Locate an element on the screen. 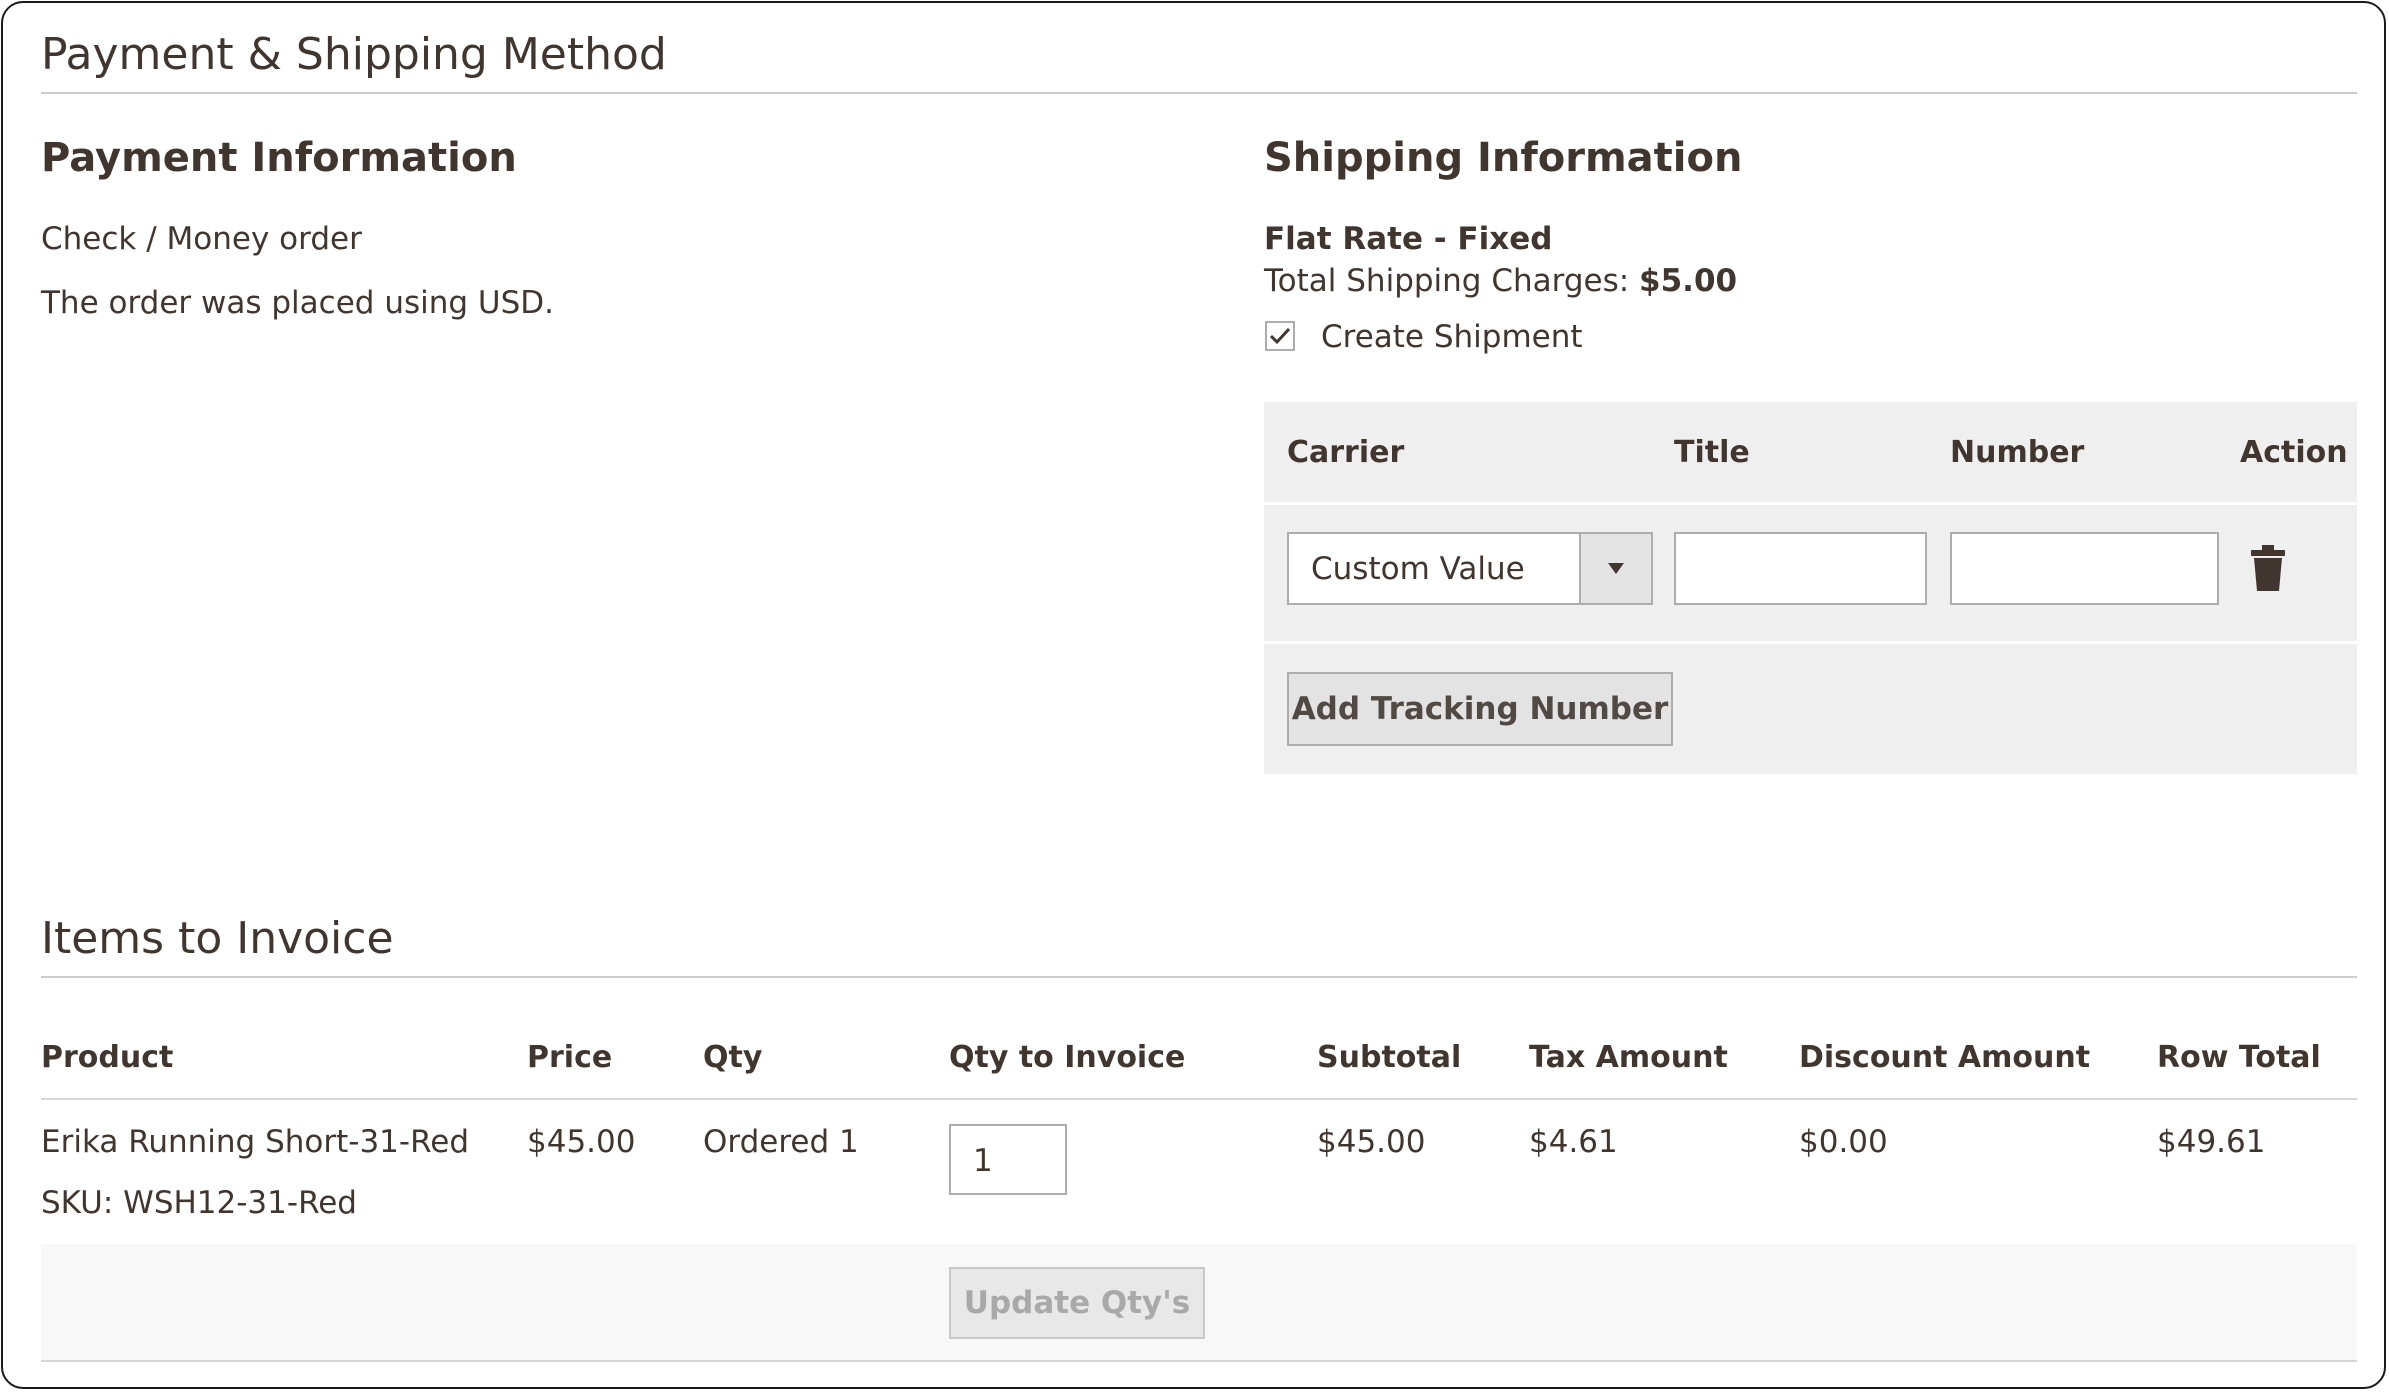 This screenshot has width=2389, height=1392. add-tracking-number-button: Add Tracking Number is located at coordinates (1480, 709).